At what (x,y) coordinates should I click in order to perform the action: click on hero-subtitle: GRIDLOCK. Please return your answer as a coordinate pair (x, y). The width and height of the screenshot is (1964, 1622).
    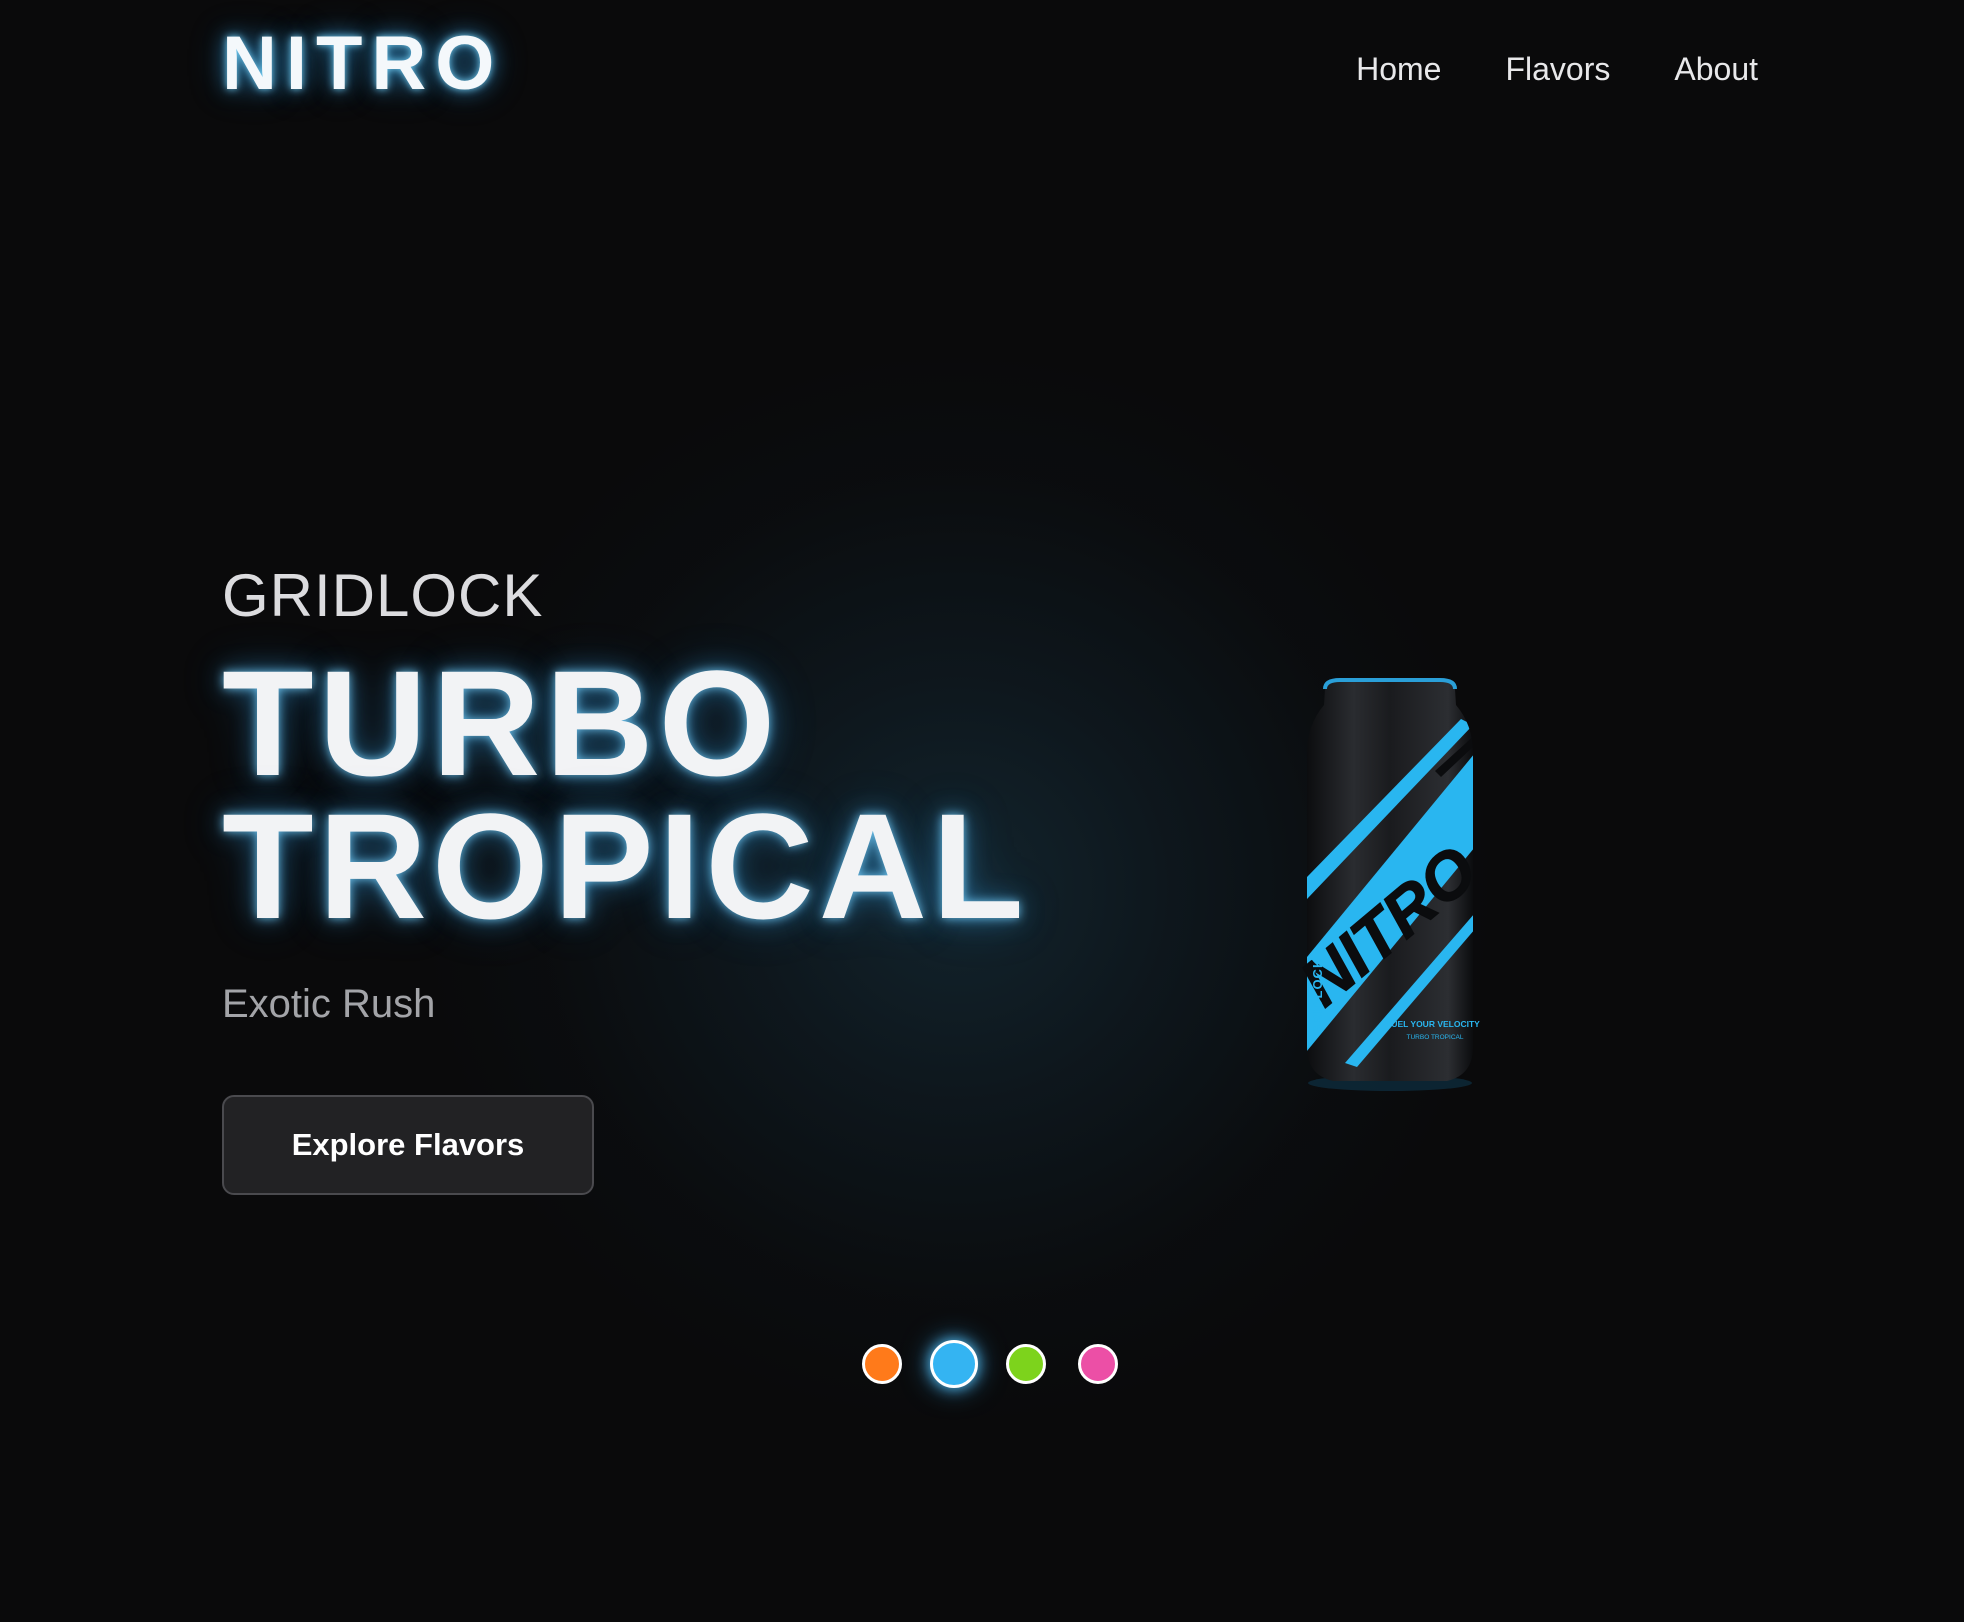
    Looking at the image, I should click on (383, 595).